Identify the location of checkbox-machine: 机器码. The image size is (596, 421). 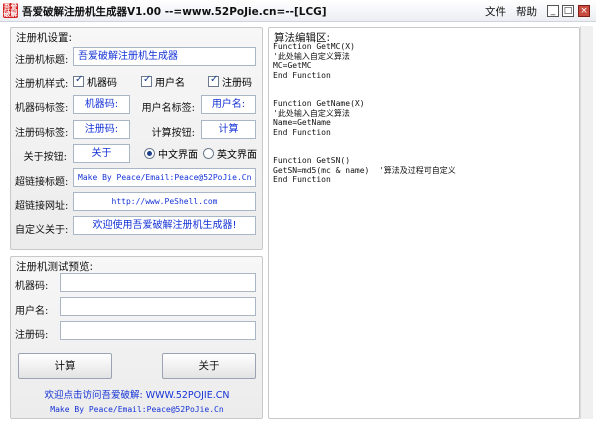
(95, 81).